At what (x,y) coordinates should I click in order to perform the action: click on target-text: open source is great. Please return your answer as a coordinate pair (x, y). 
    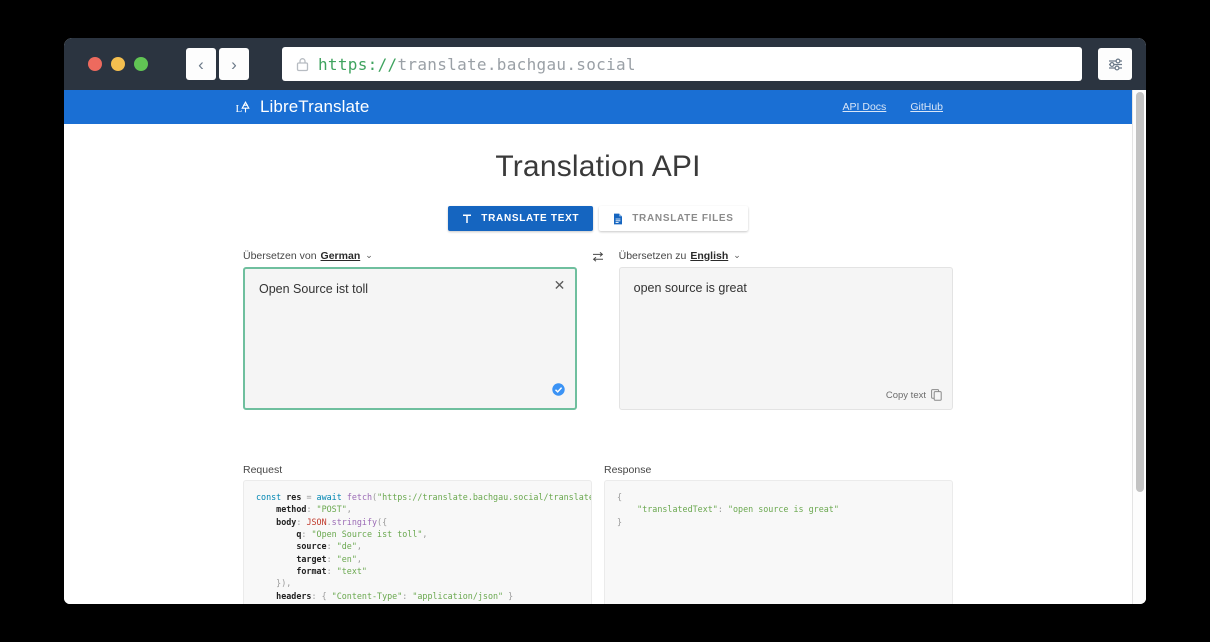
    Looking at the image, I should click on (690, 288).